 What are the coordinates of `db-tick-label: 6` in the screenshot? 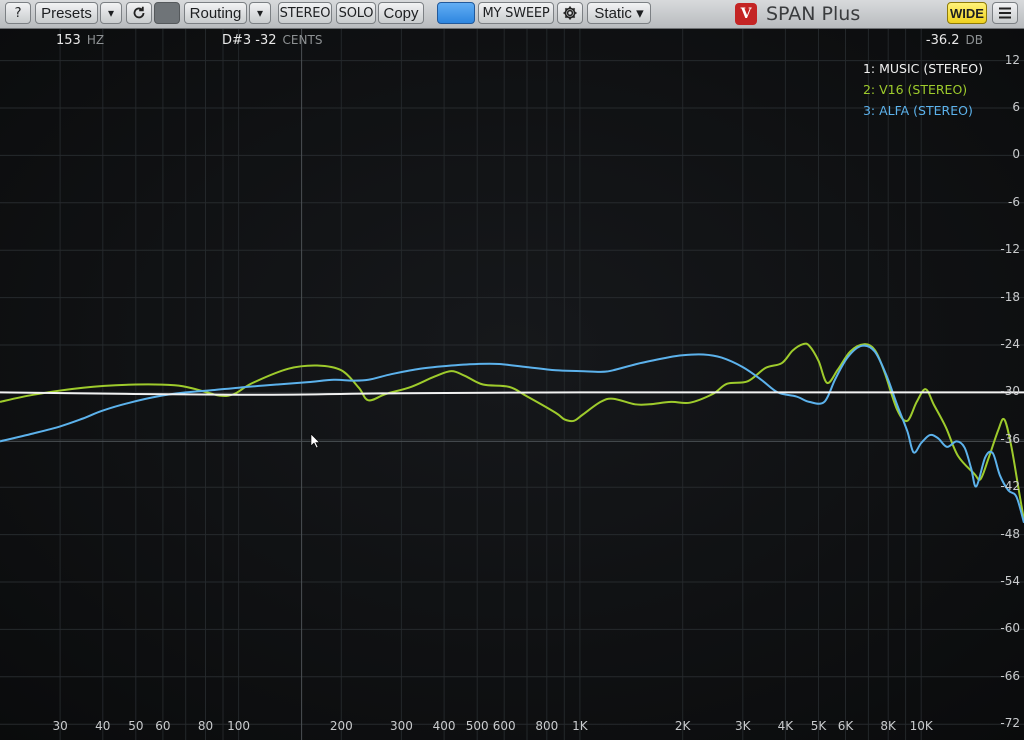 It's located at (1016, 107).